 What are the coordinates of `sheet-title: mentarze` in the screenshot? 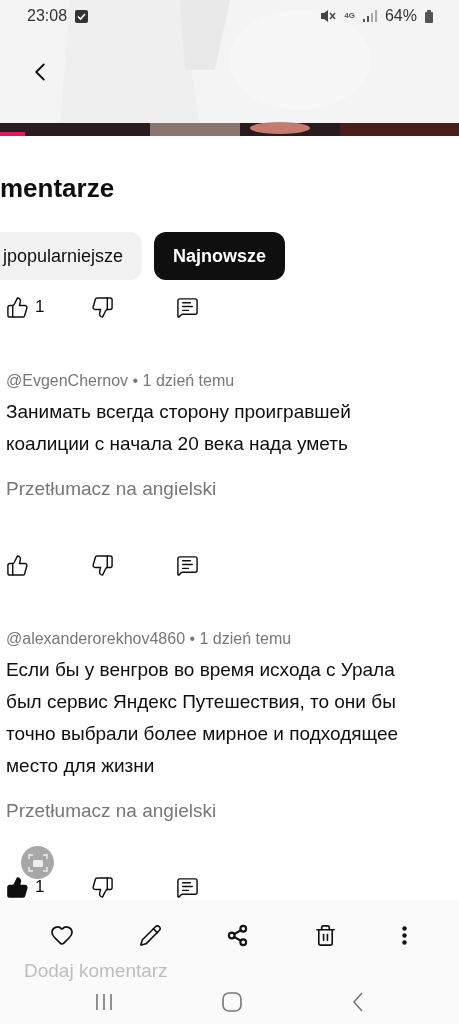 It's located at (58, 188).